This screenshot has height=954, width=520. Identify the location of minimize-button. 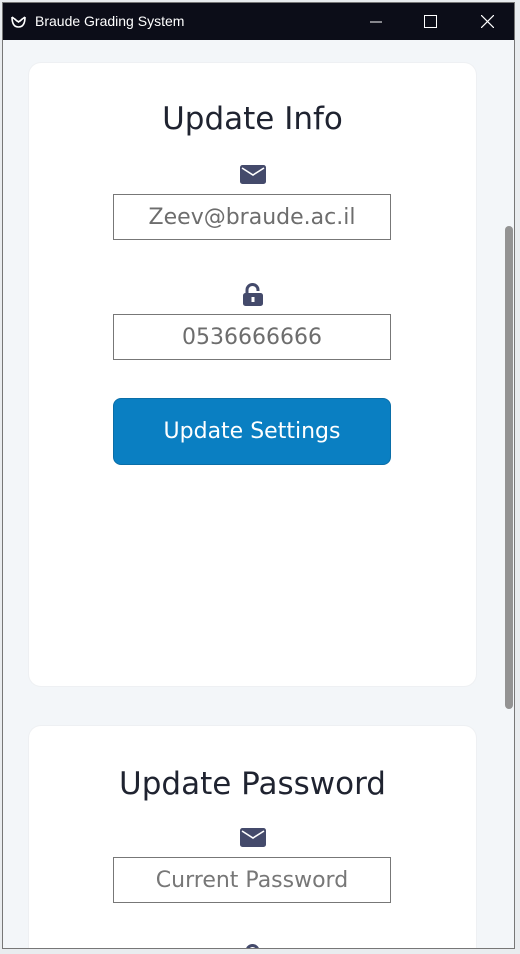
(376, 21).